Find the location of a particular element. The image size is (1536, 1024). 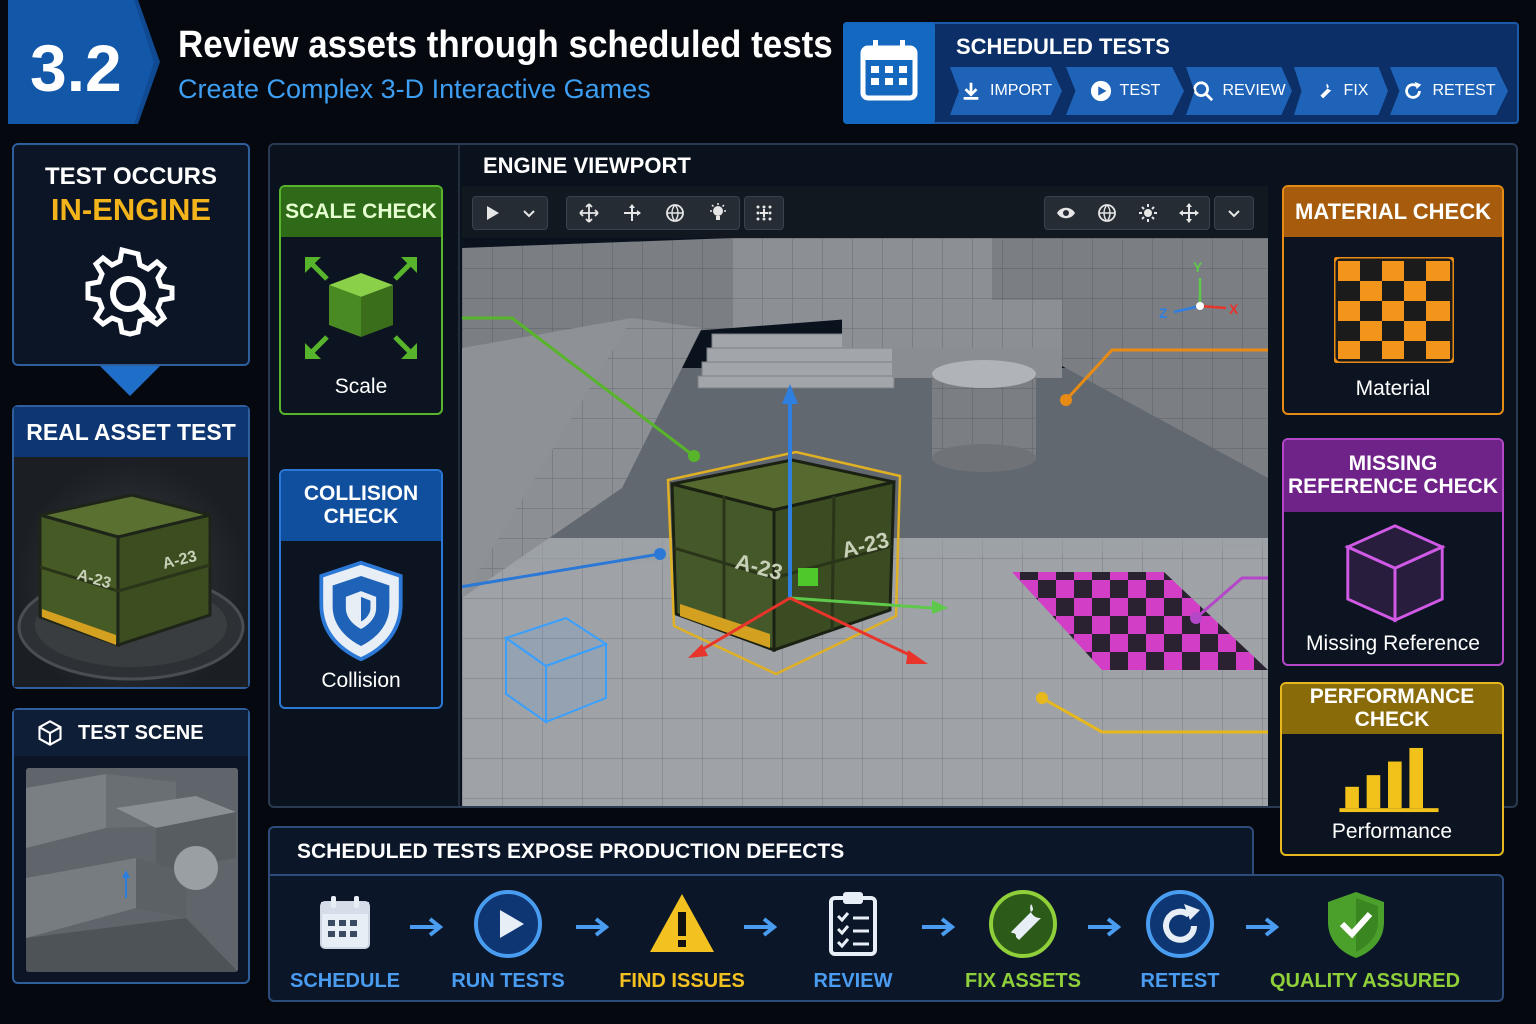

process-step-schedule: SCHEDULE is located at coordinates (345, 940).